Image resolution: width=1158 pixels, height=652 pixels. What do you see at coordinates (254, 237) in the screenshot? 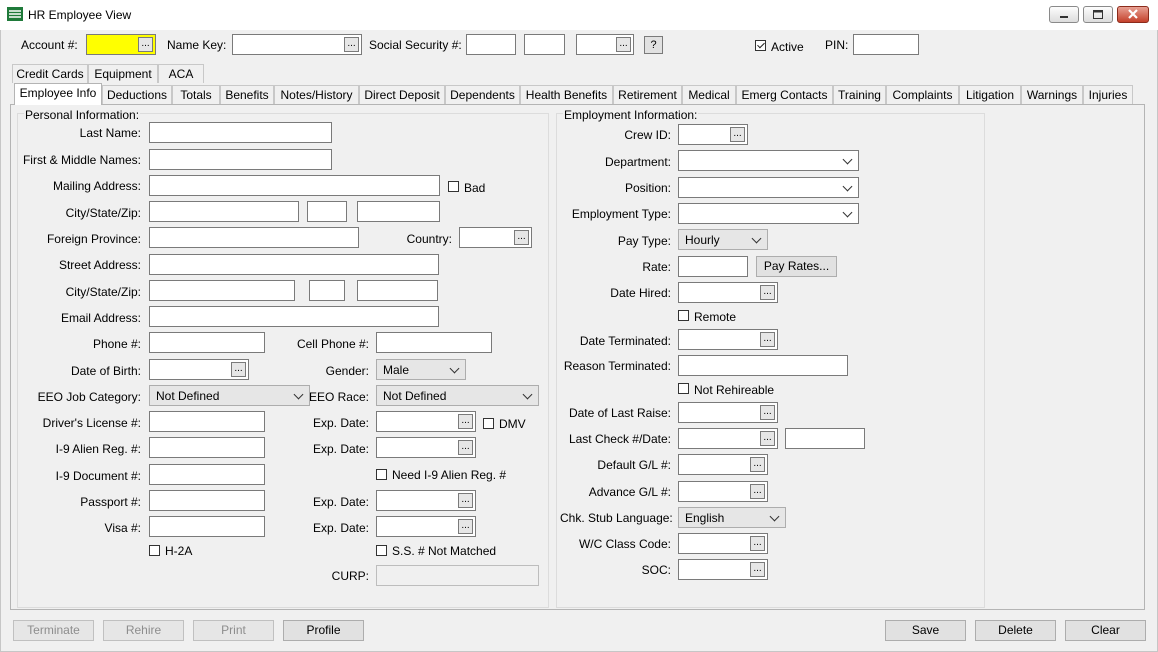
I see `foreign-province-input` at bounding box center [254, 237].